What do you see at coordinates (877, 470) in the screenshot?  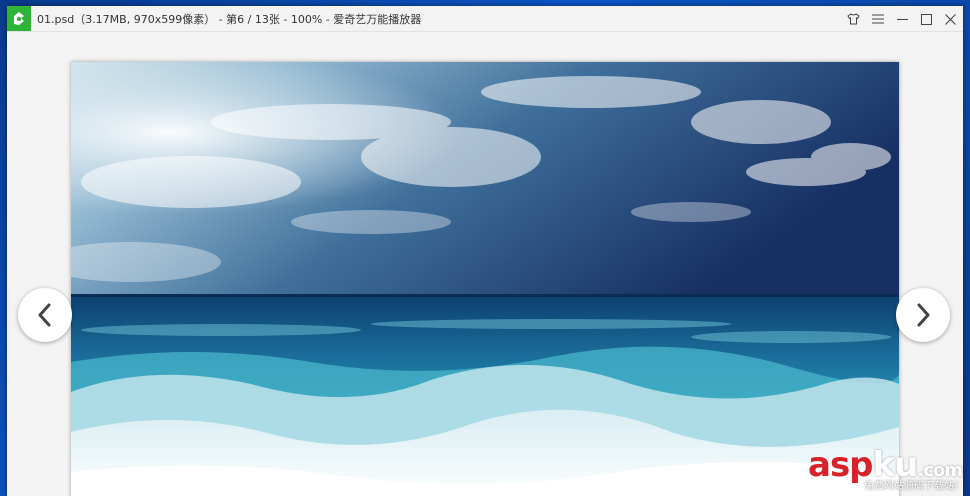 I see `site-watermark: aspku.com 免费网站源码下载站!` at bounding box center [877, 470].